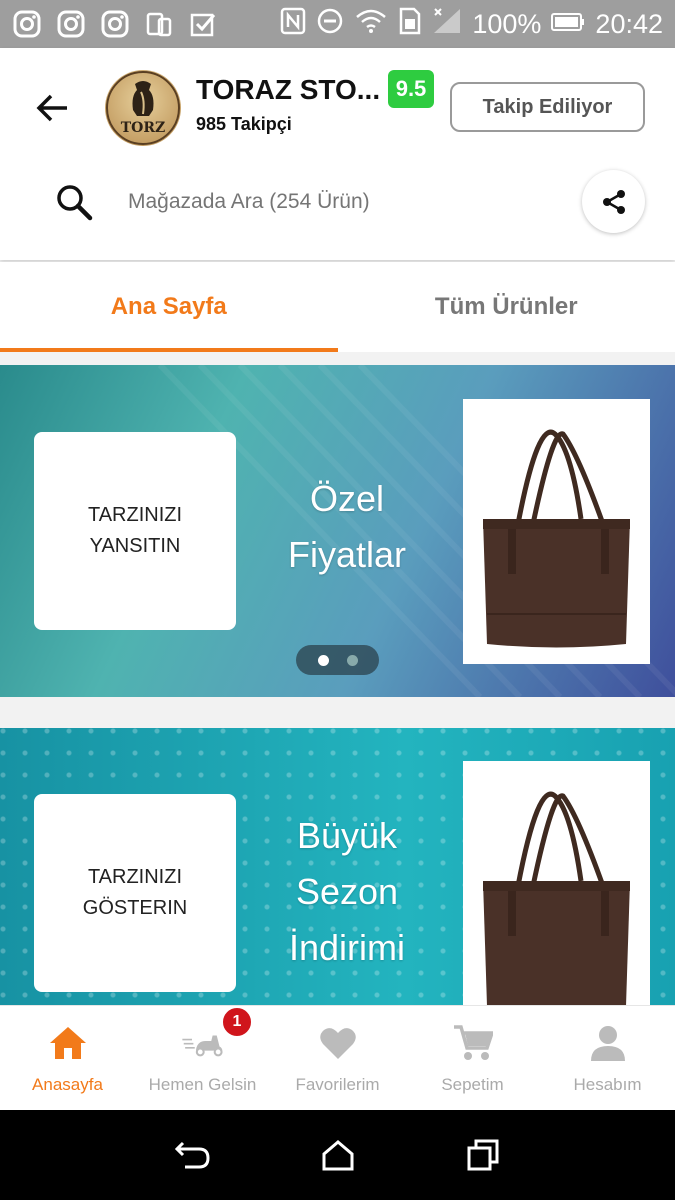 This screenshot has width=675, height=1200. Describe the element at coordinates (506, 307) in the screenshot. I see `tab-all-products: Tüm Ürünler` at that location.